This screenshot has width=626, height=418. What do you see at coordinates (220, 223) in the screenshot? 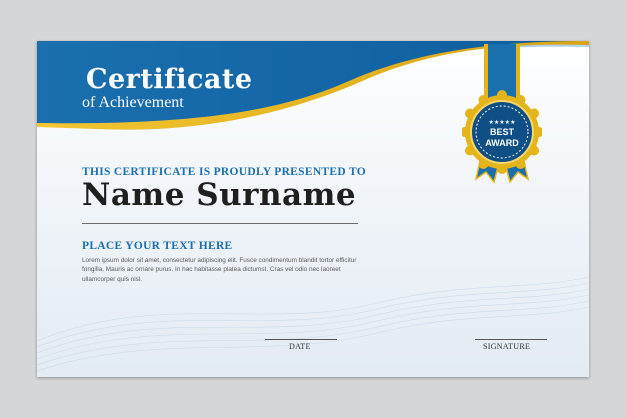
I see `name-underline` at bounding box center [220, 223].